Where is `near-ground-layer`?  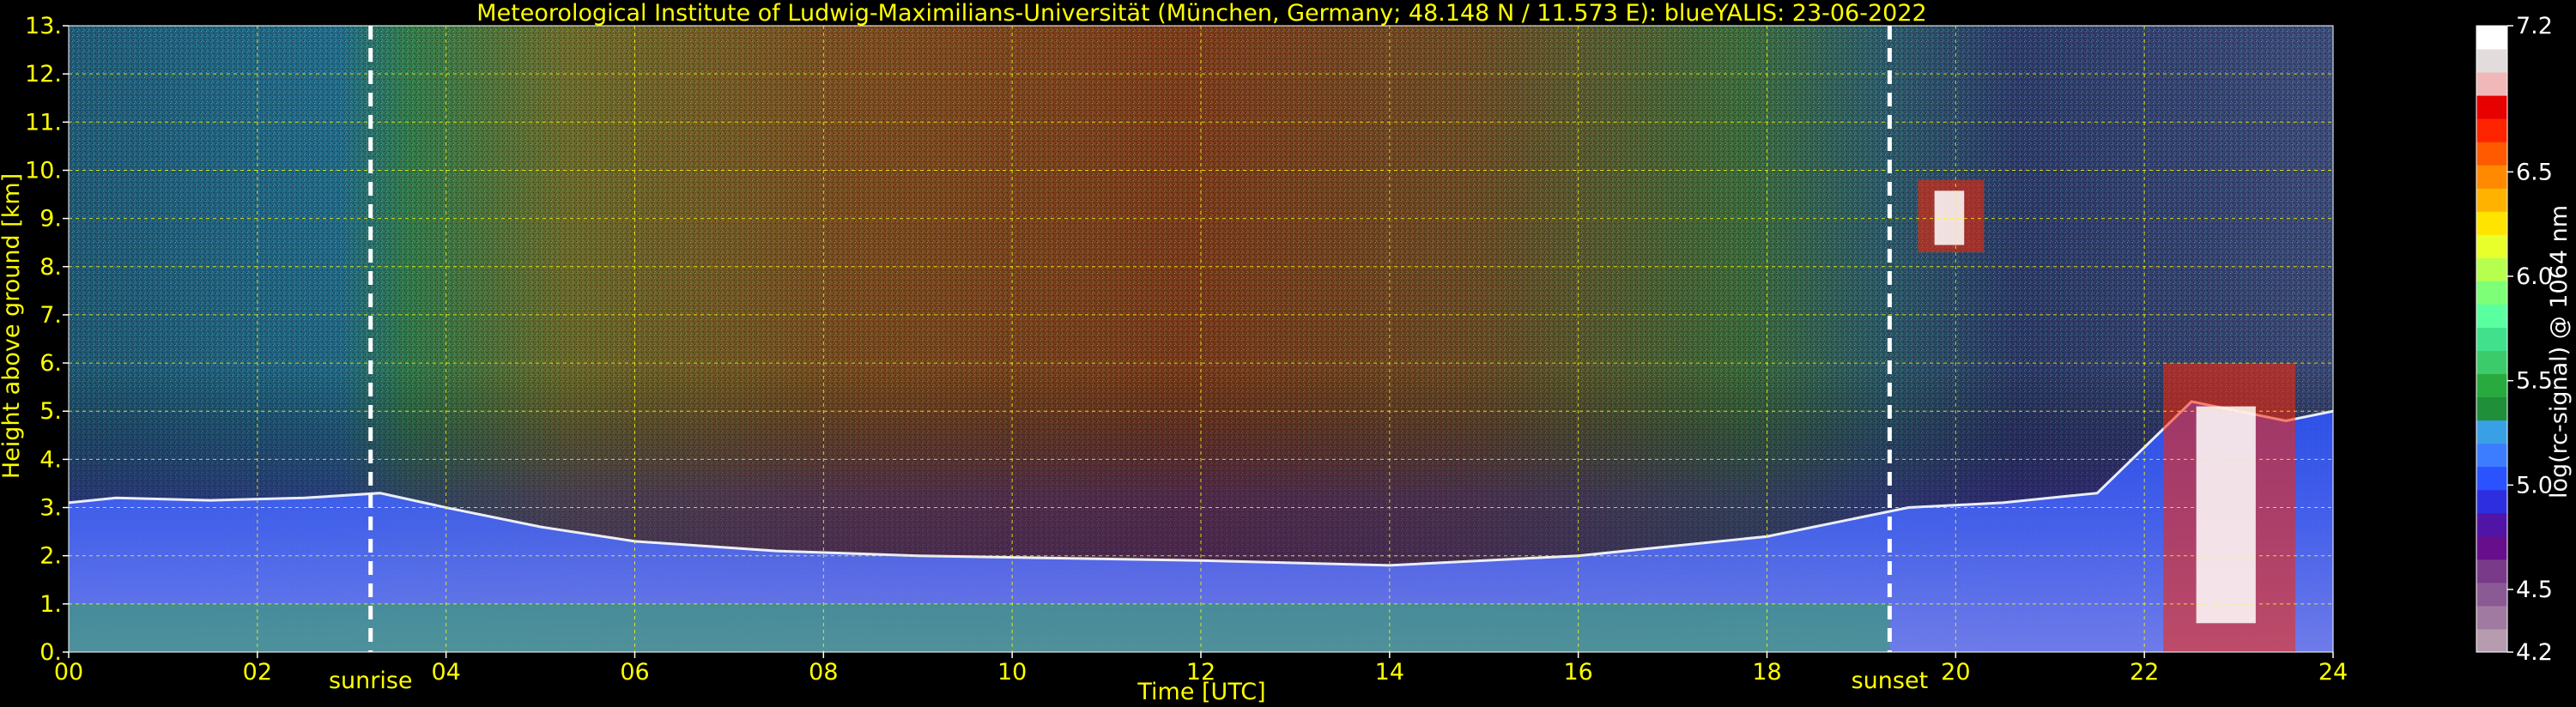
near-ground-layer is located at coordinates (979, 627).